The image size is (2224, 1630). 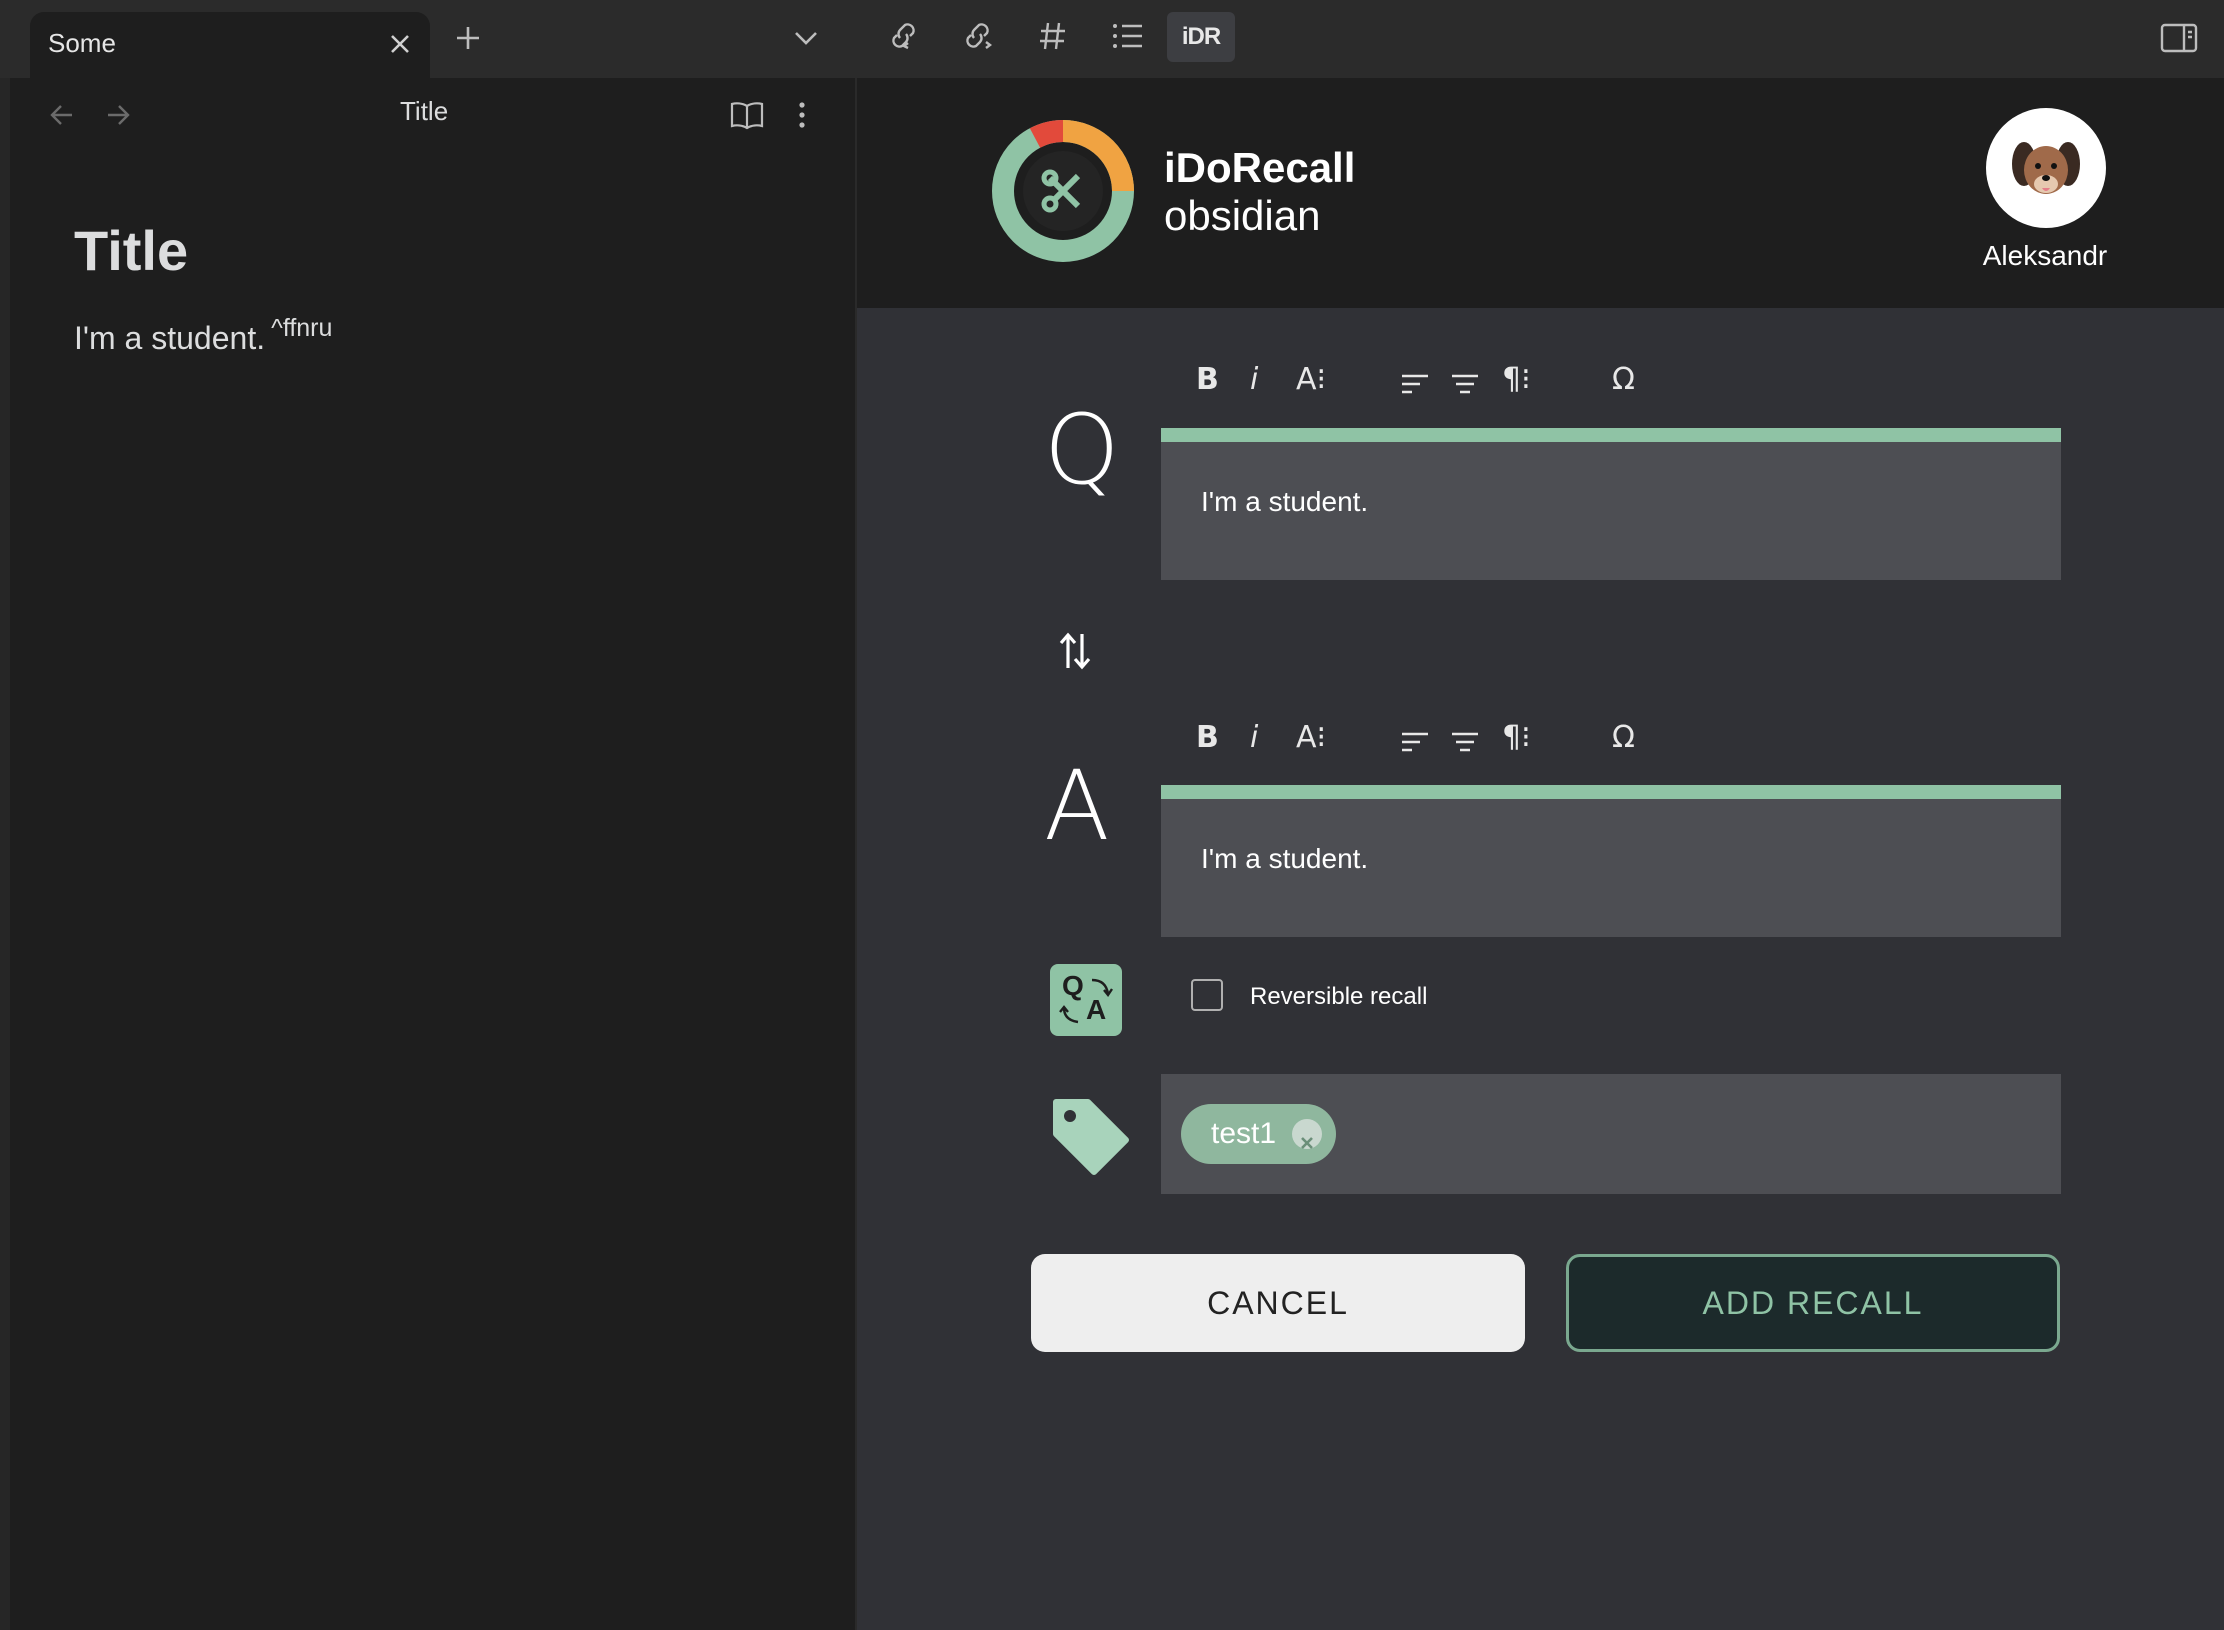 I want to click on brand-subtitle: obsidian, so click(x=1242, y=215).